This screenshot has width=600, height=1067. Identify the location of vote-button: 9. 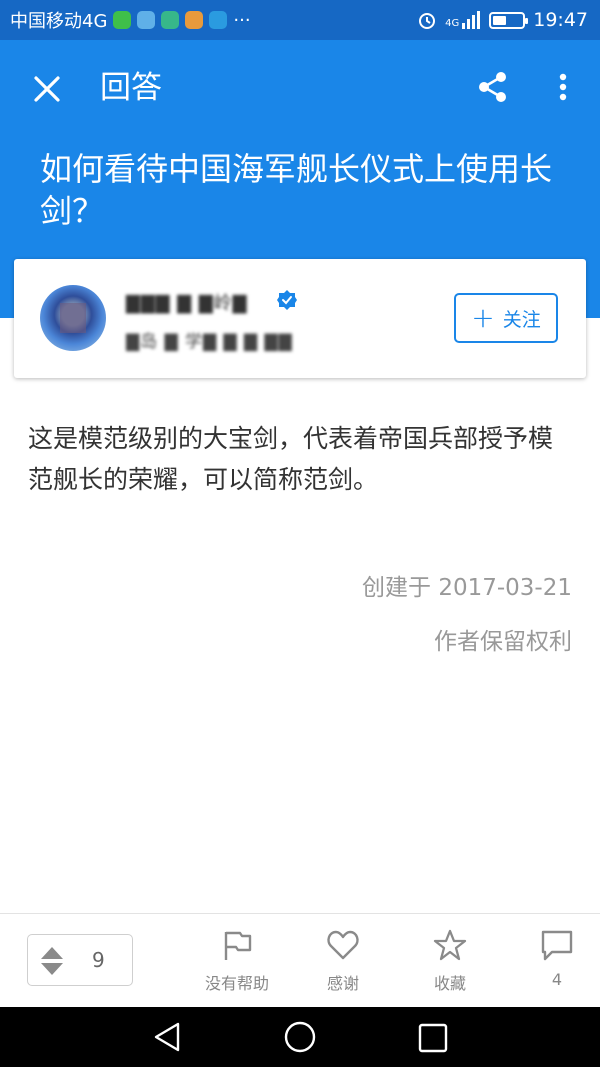
(80, 960).